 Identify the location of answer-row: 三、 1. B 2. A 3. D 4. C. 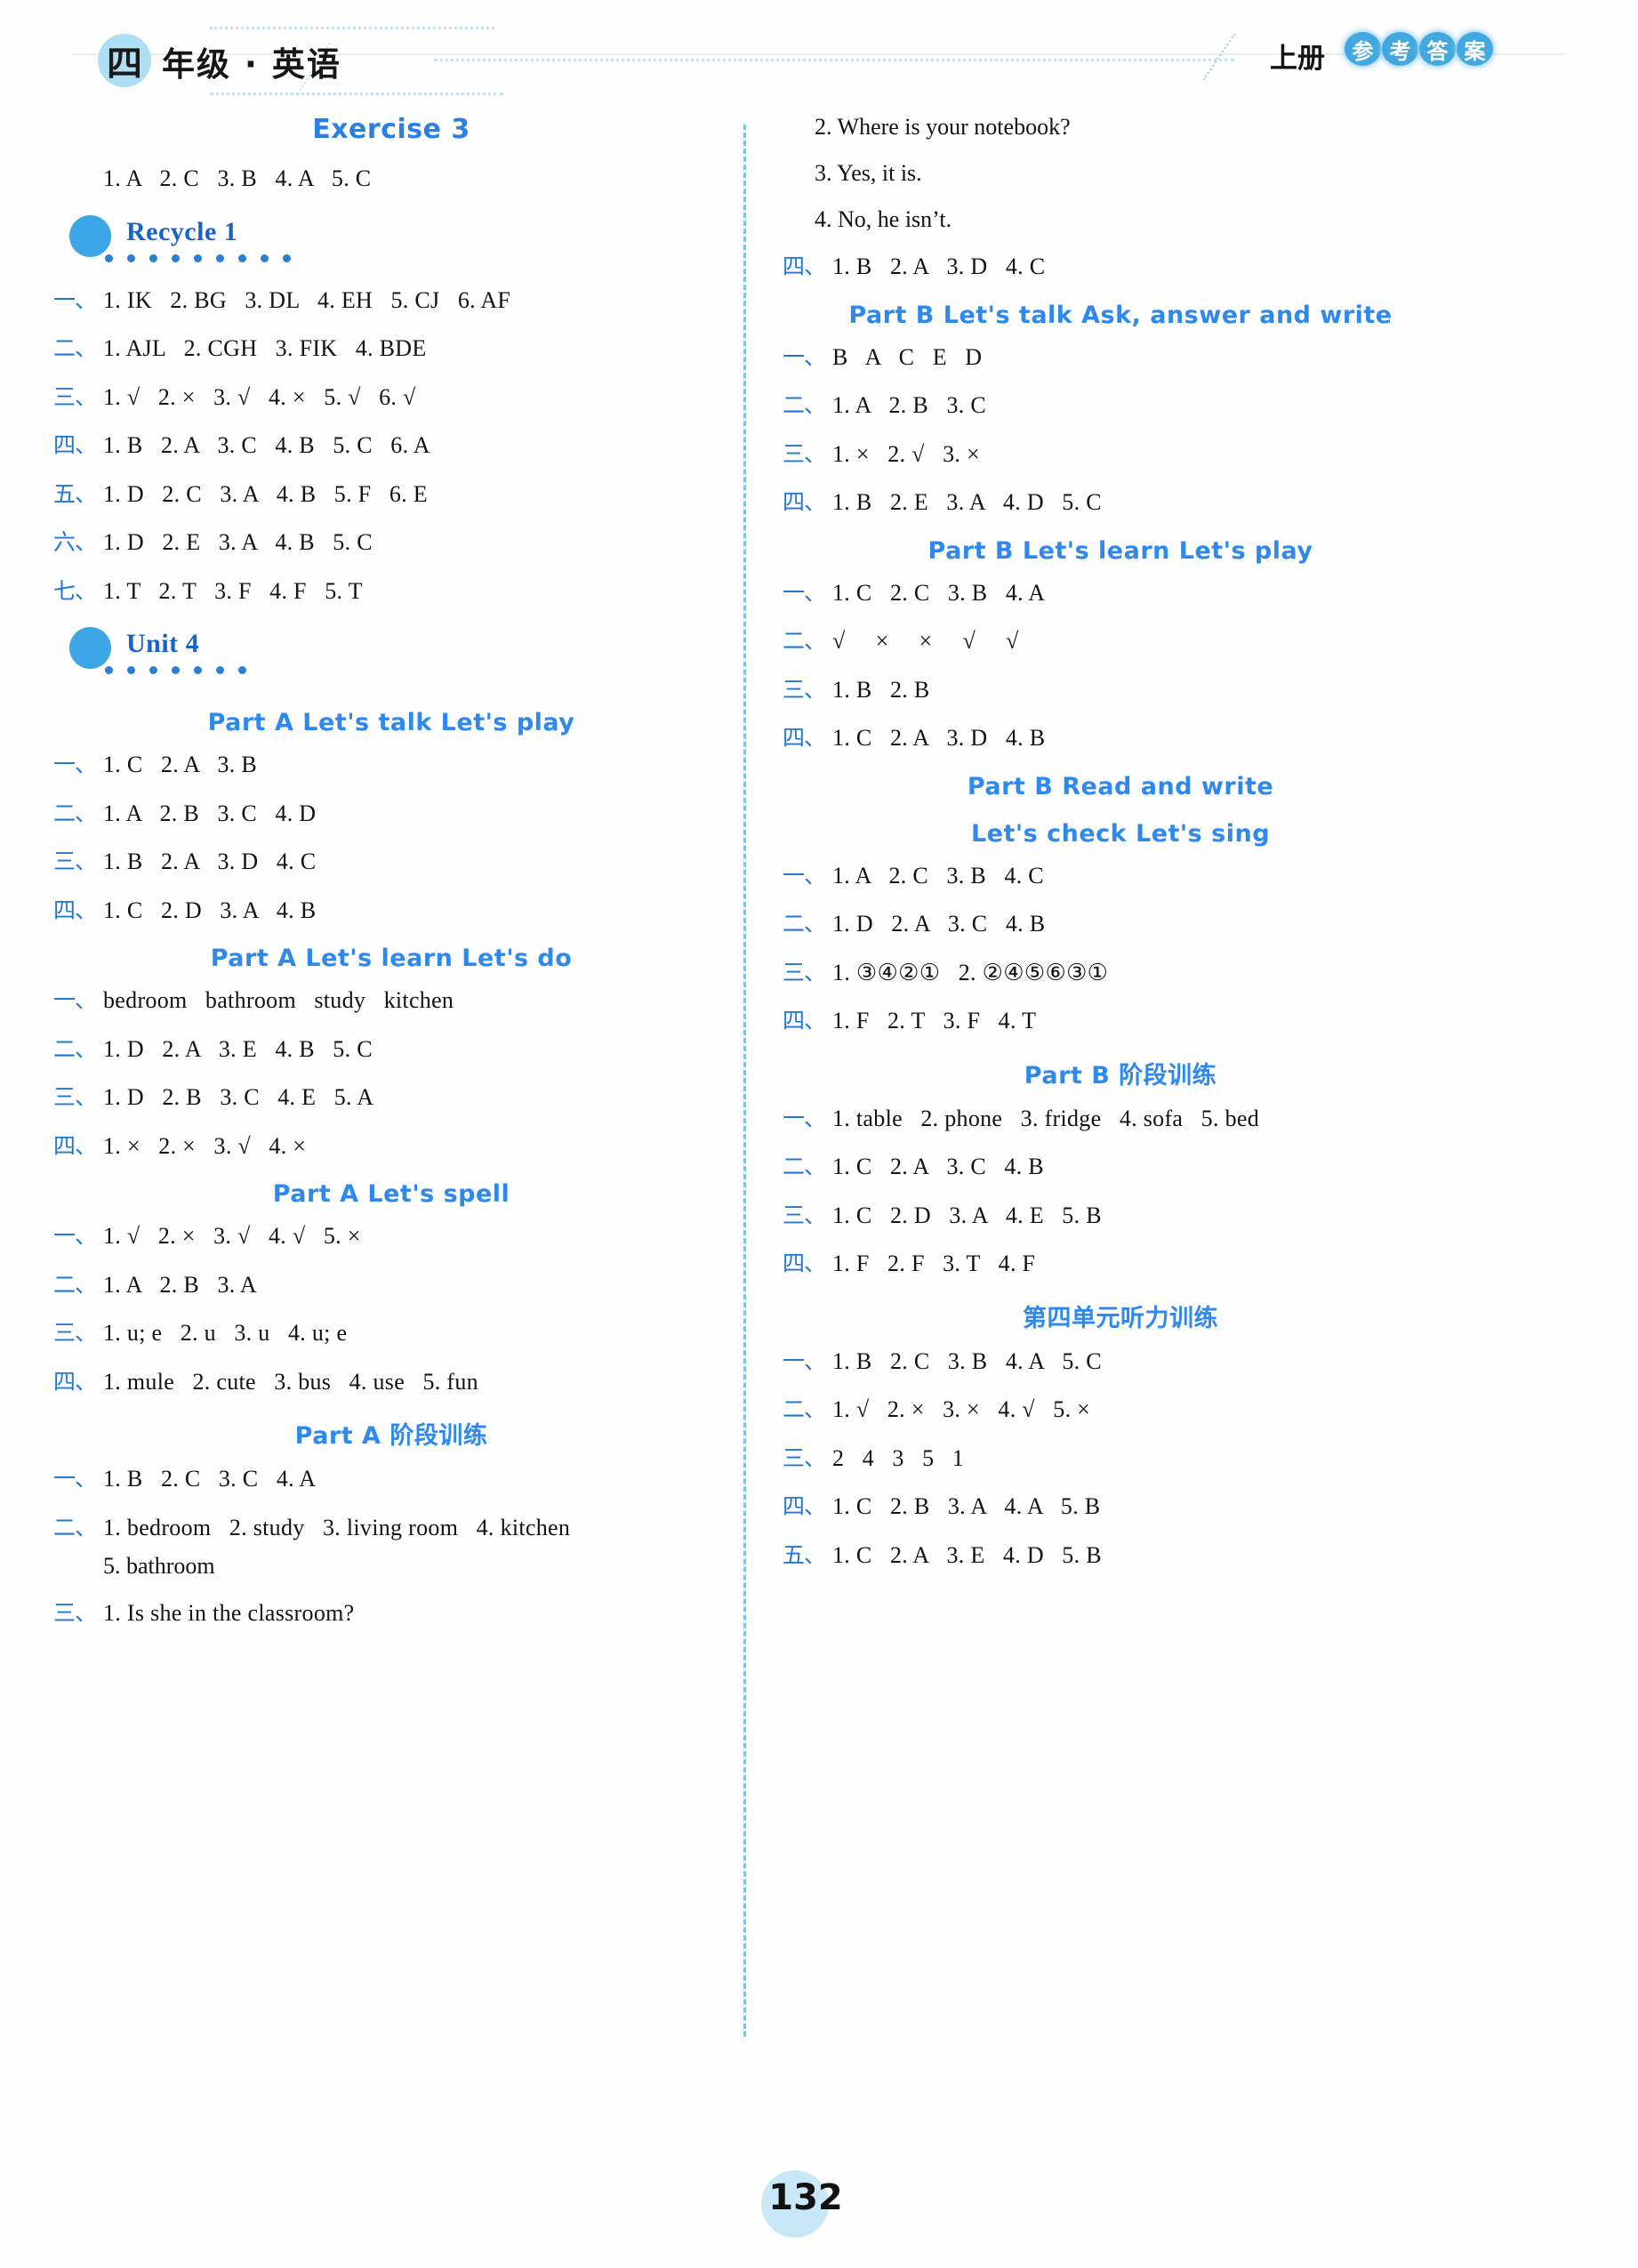
(391, 863).